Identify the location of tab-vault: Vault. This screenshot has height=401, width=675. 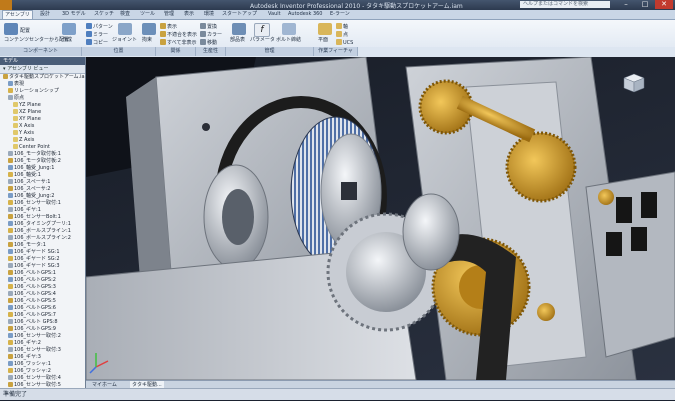
(274, 14).